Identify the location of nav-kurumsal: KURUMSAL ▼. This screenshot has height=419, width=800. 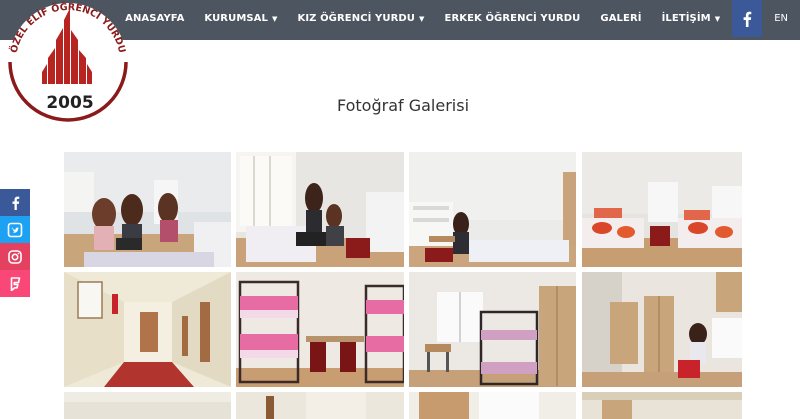
(240, 18).